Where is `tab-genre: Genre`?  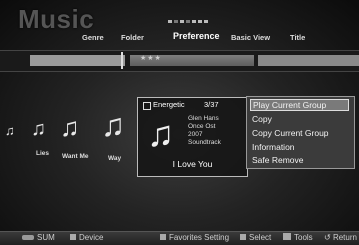 tab-genre: Genre is located at coordinates (93, 37).